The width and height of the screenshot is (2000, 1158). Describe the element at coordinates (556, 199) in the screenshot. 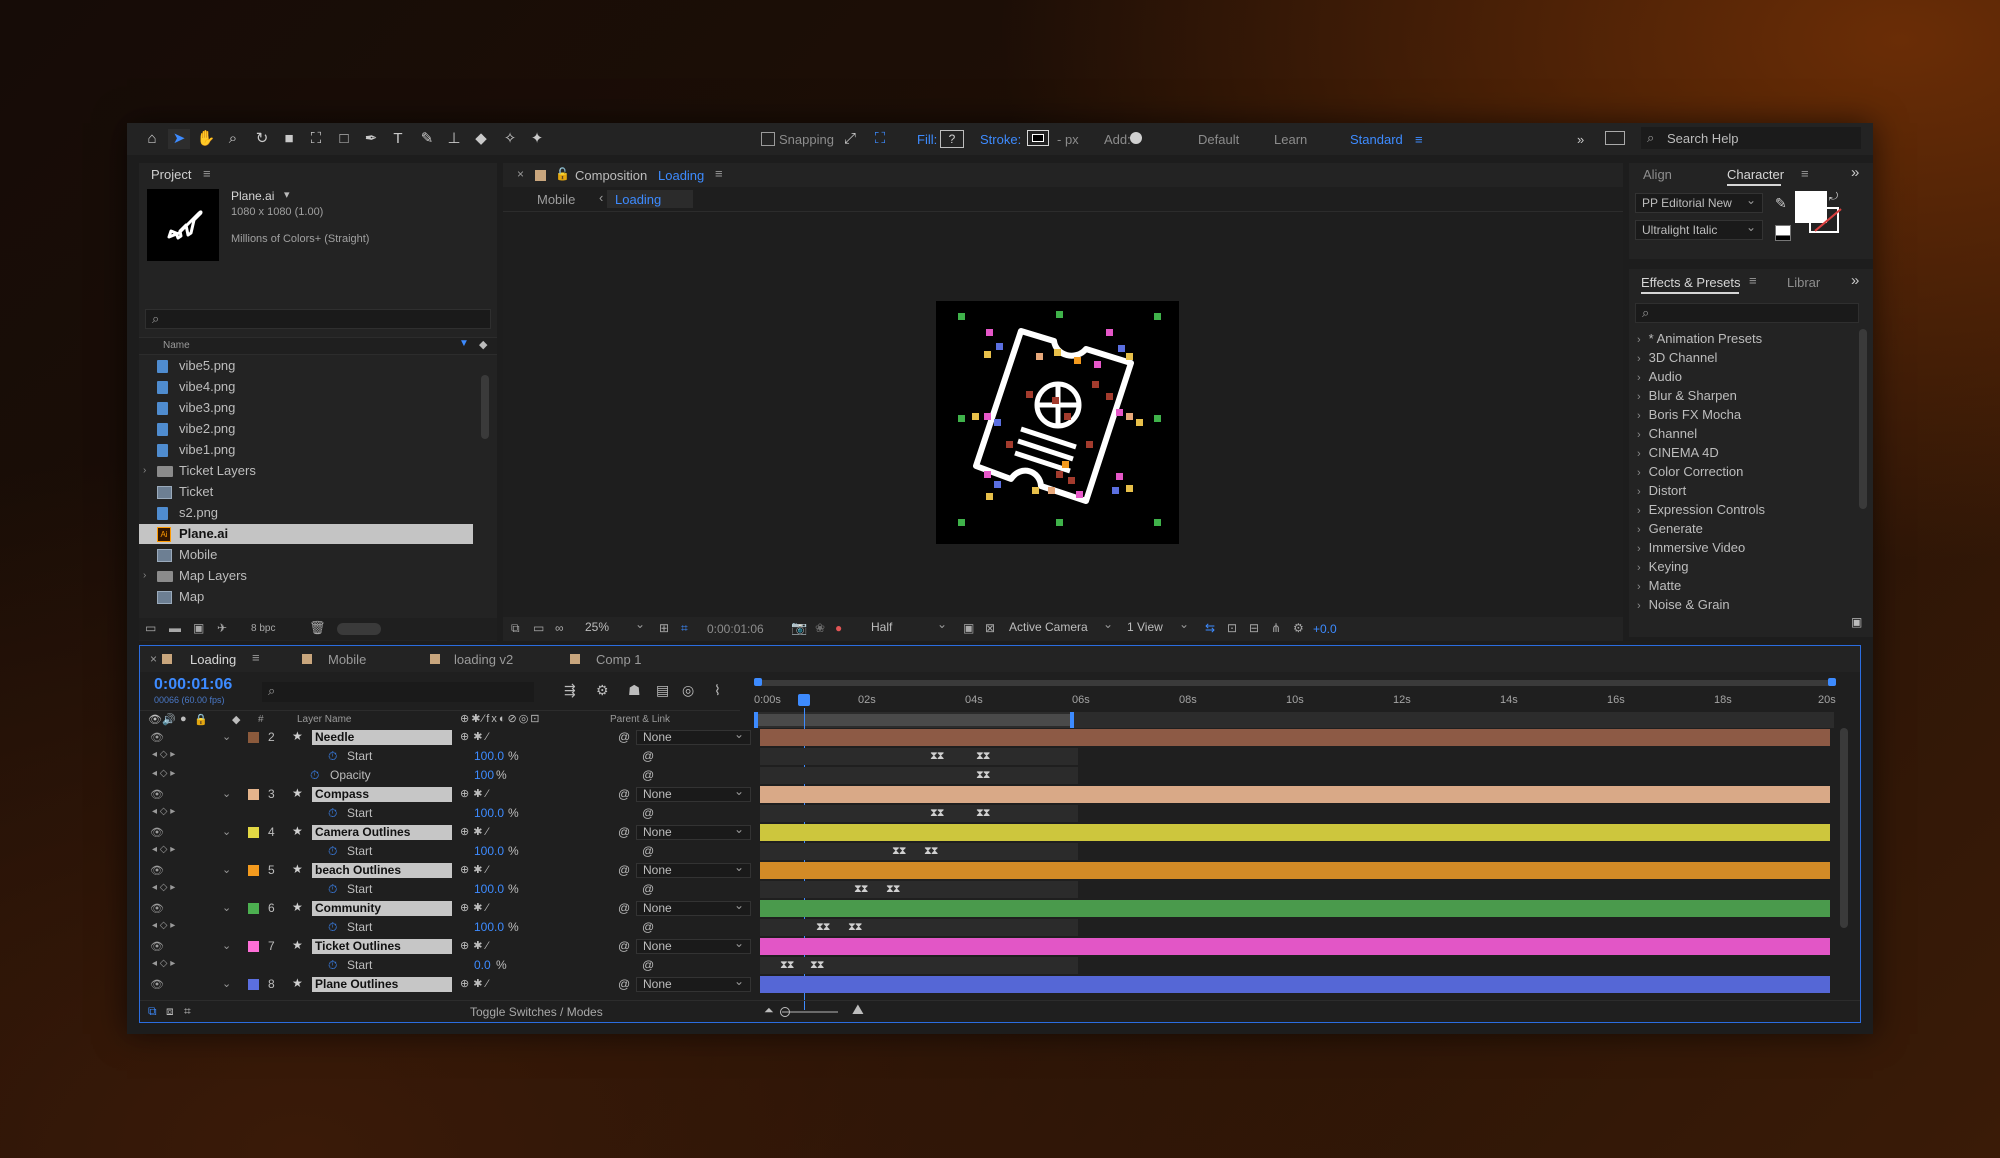

I see `breadcrumb-mobile: Mobile` at that location.